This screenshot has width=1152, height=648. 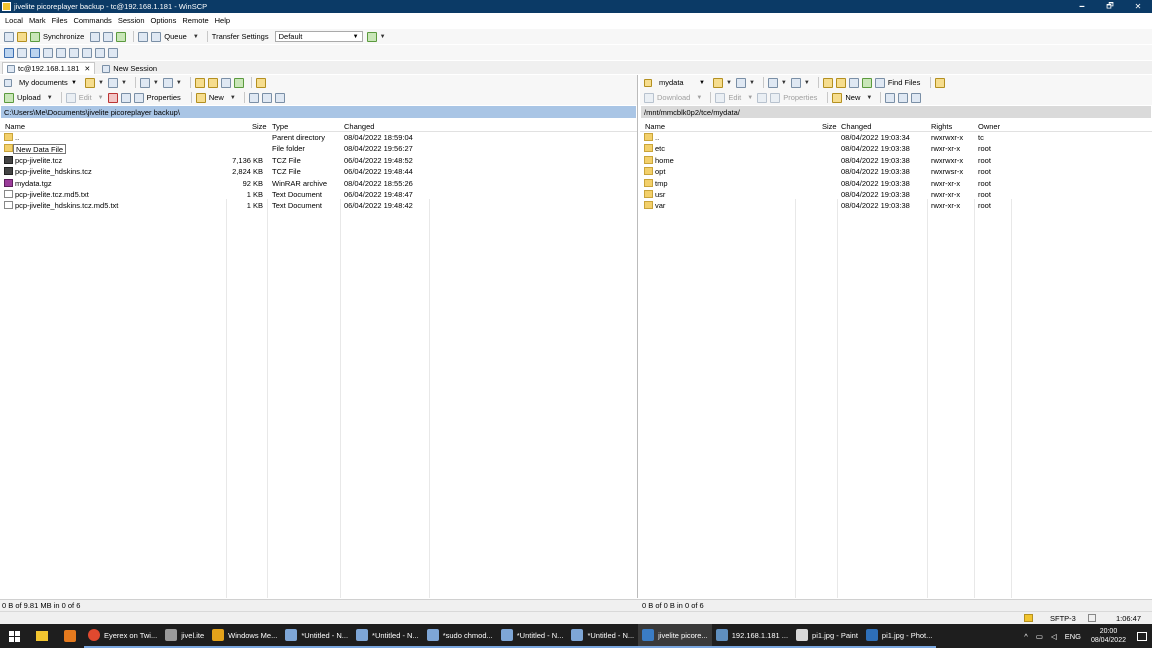 What do you see at coordinates (896, 205) in the screenshot?
I see `table-row: var 08/04/2022 19:03:38 rwxr-xr-x root` at bounding box center [896, 205].